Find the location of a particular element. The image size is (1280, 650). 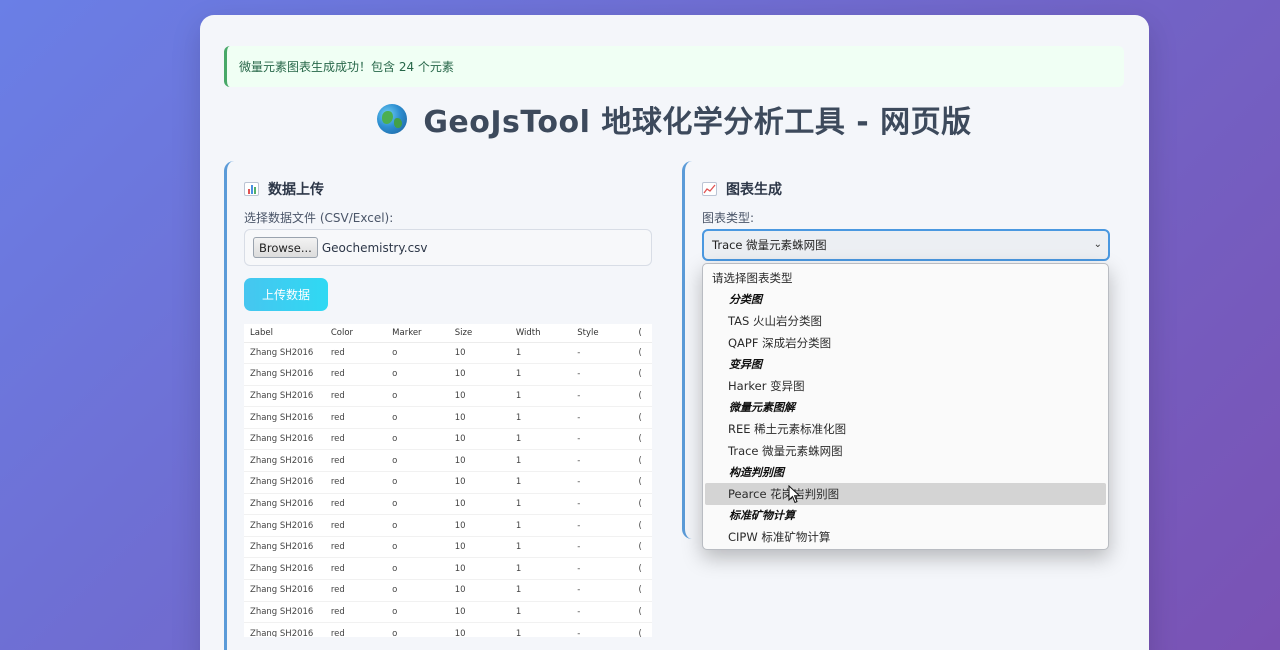

dropdown-option: Harker 变异图 is located at coordinates (905, 386).